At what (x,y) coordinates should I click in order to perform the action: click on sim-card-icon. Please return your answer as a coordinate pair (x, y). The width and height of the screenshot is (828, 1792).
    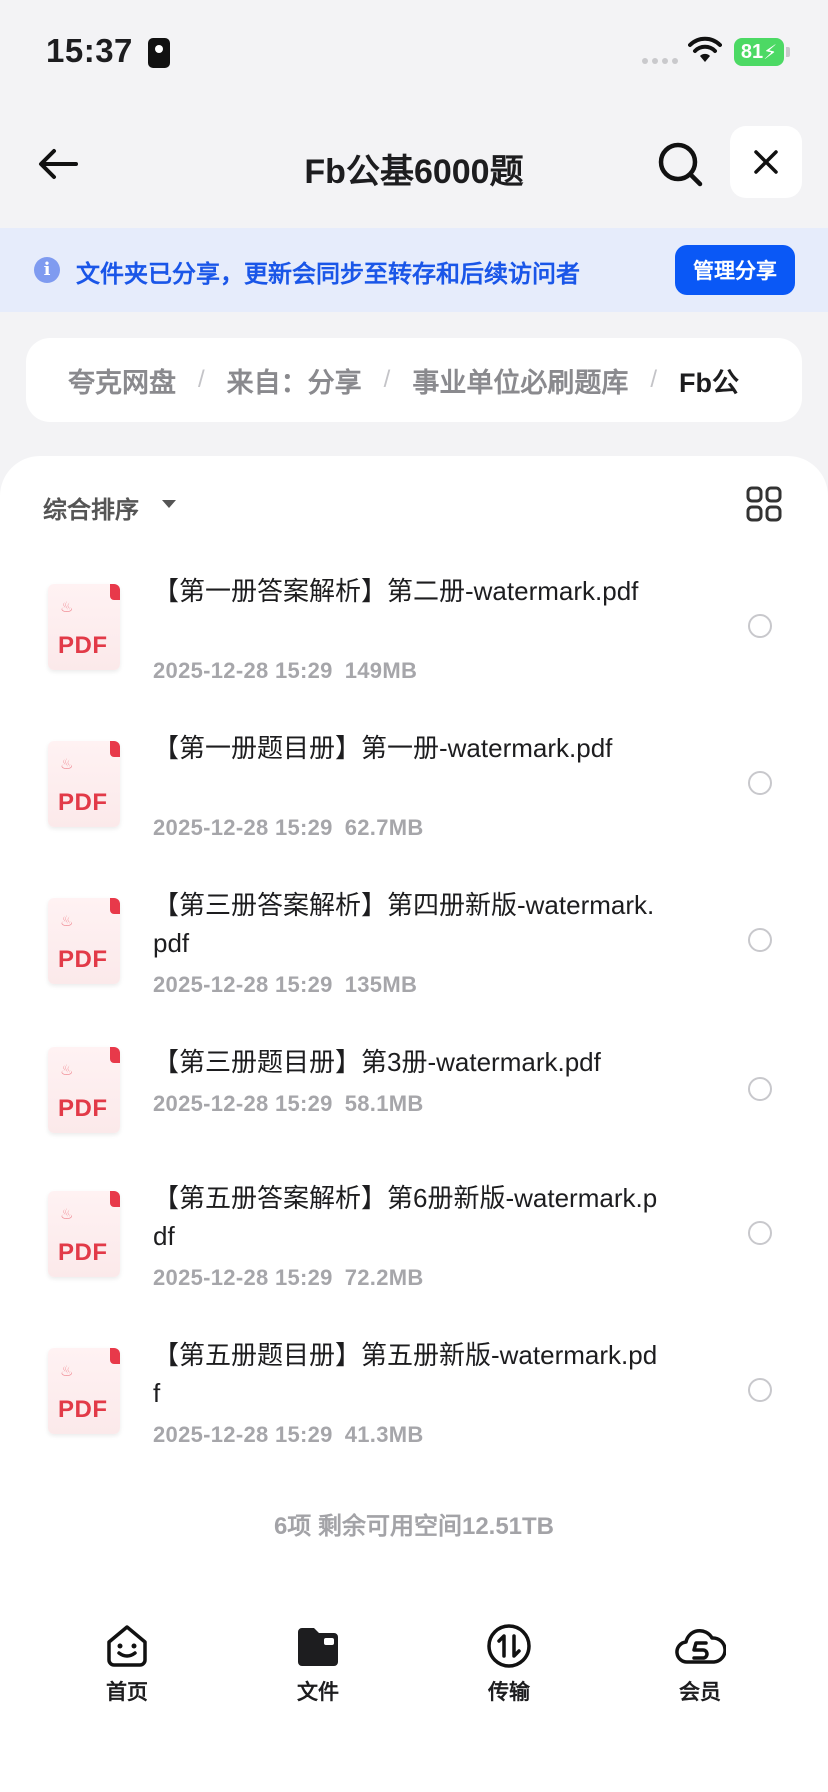
    Looking at the image, I should click on (159, 53).